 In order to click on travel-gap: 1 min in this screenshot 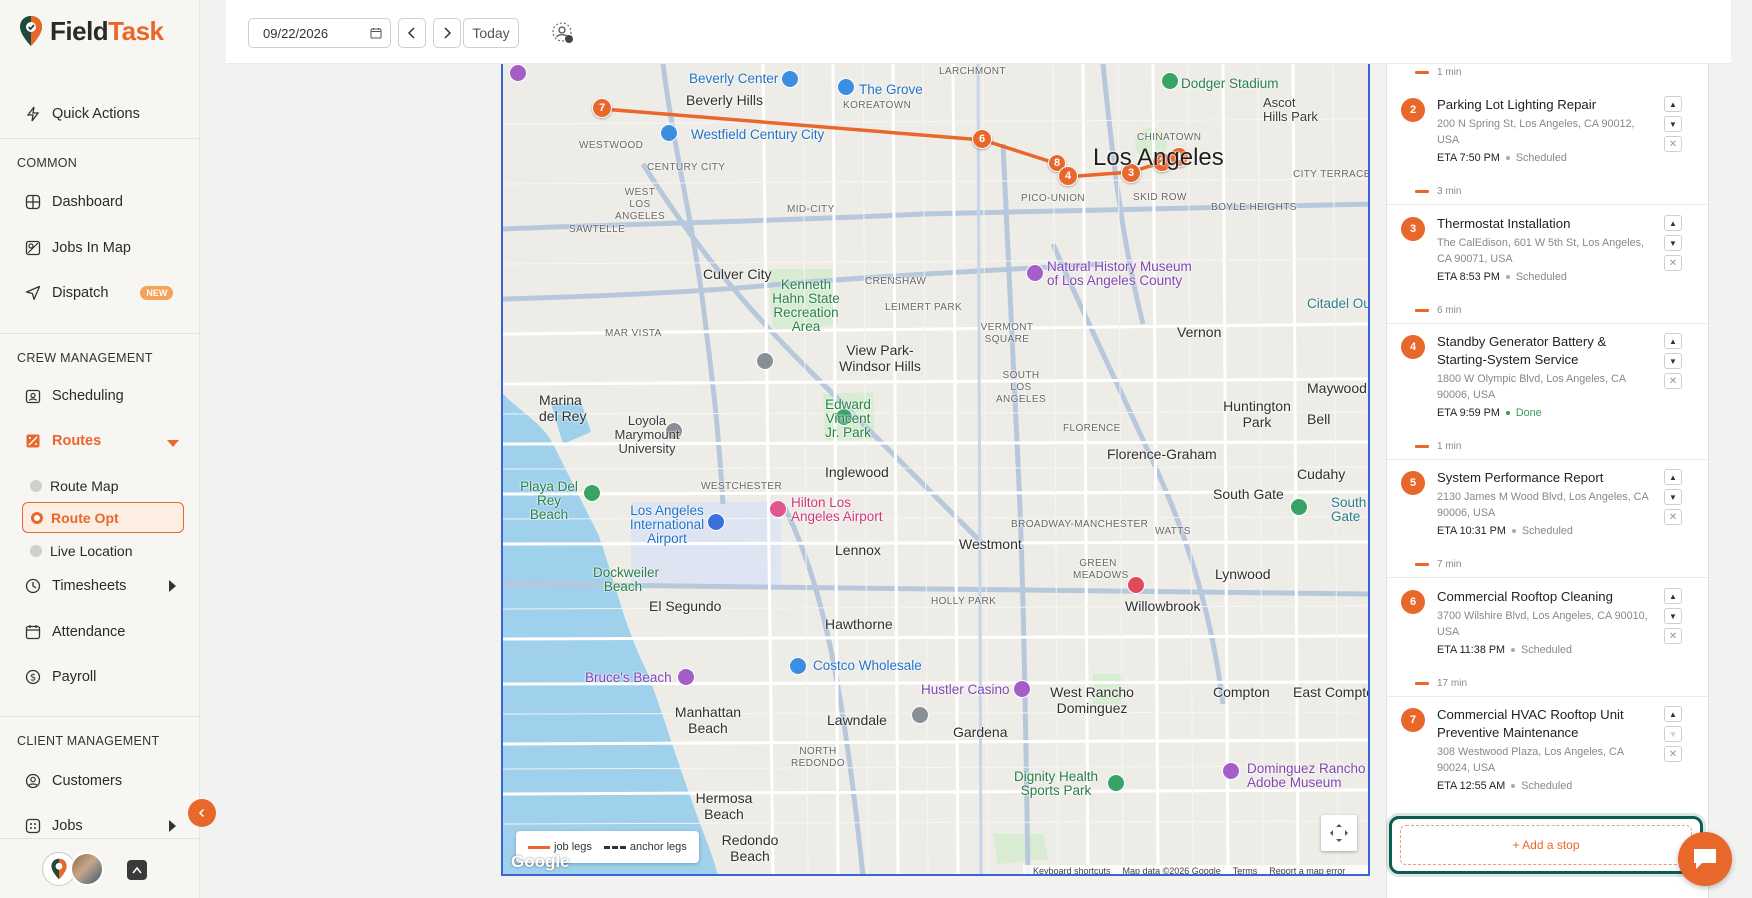, I will do `click(1438, 72)`.